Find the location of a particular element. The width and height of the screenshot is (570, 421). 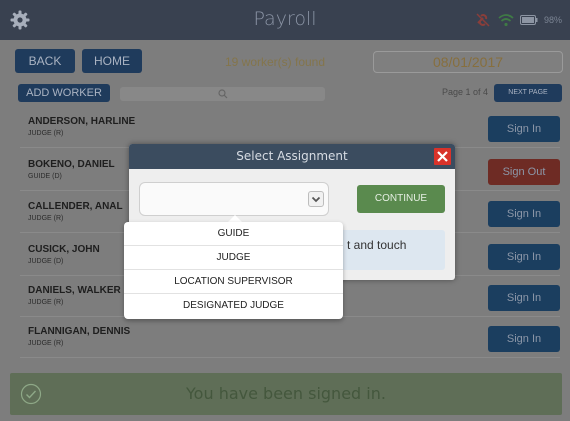

next-page-button: NEXT PAGE is located at coordinates (528, 93).